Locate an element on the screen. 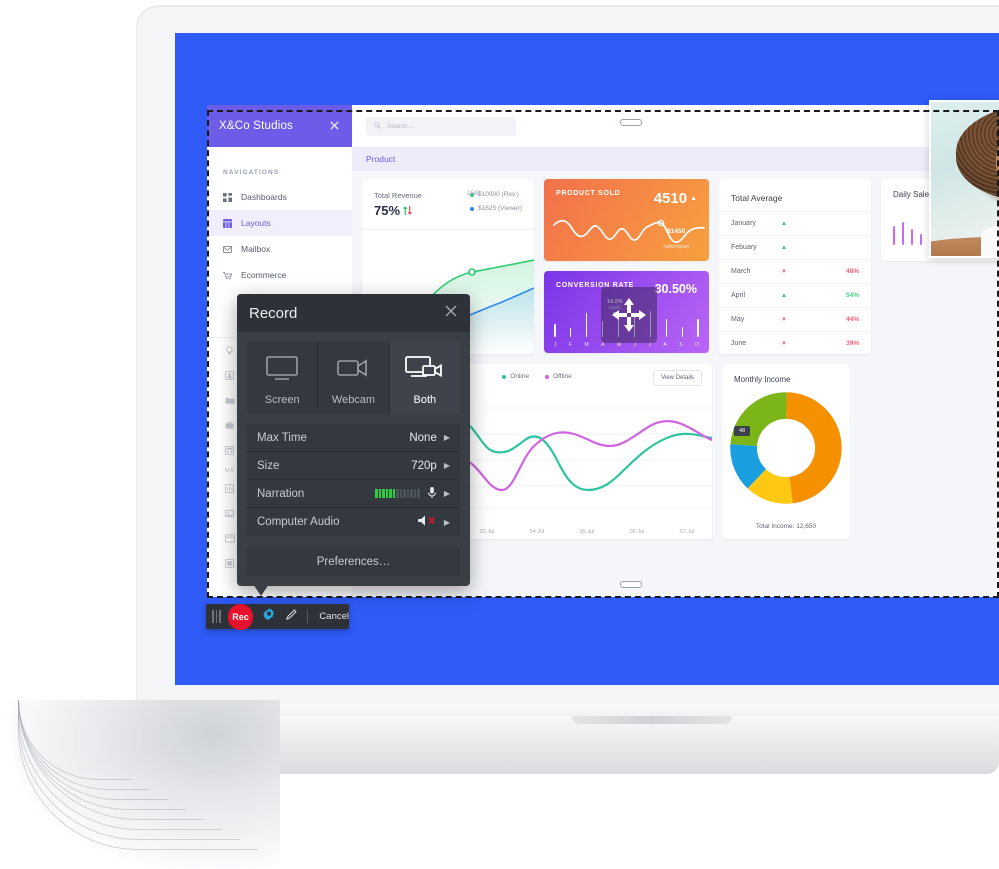 This screenshot has height=869, width=999. option-size: Size 720p ▶ is located at coordinates (353, 466).